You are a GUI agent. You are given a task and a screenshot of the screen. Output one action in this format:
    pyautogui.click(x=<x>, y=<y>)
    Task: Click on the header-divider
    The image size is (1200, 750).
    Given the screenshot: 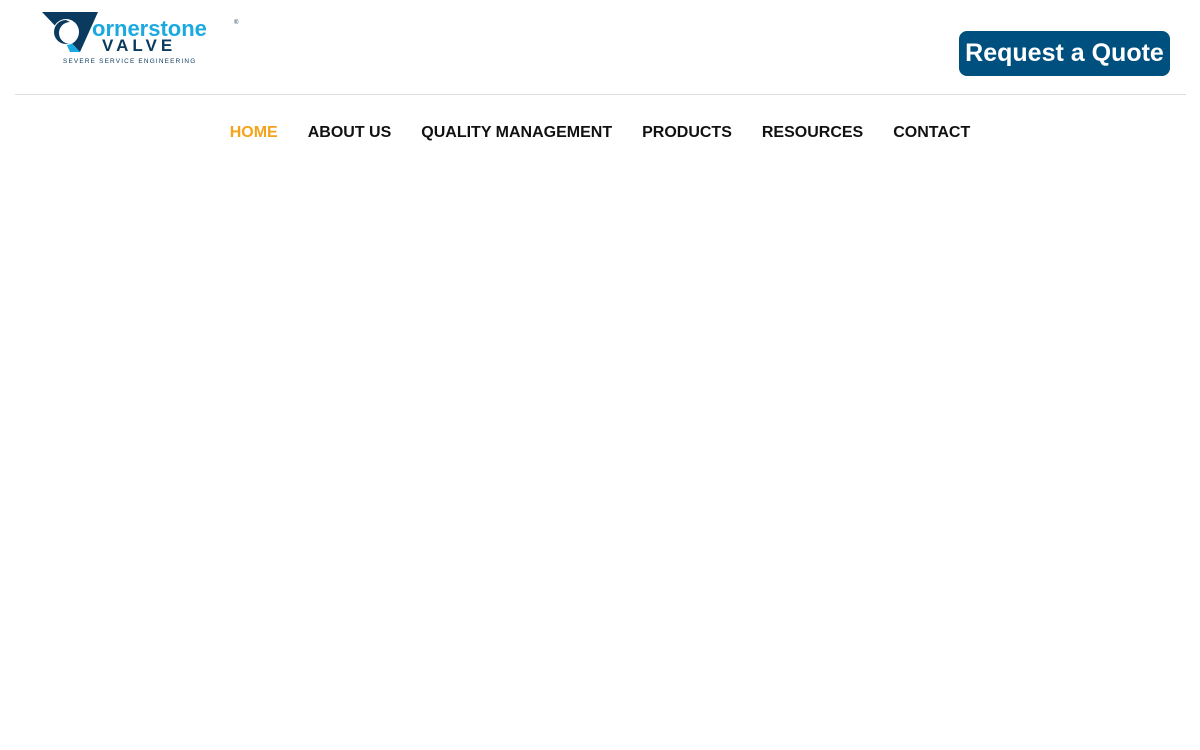 What is the action you would take?
    pyautogui.click(x=600, y=94)
    